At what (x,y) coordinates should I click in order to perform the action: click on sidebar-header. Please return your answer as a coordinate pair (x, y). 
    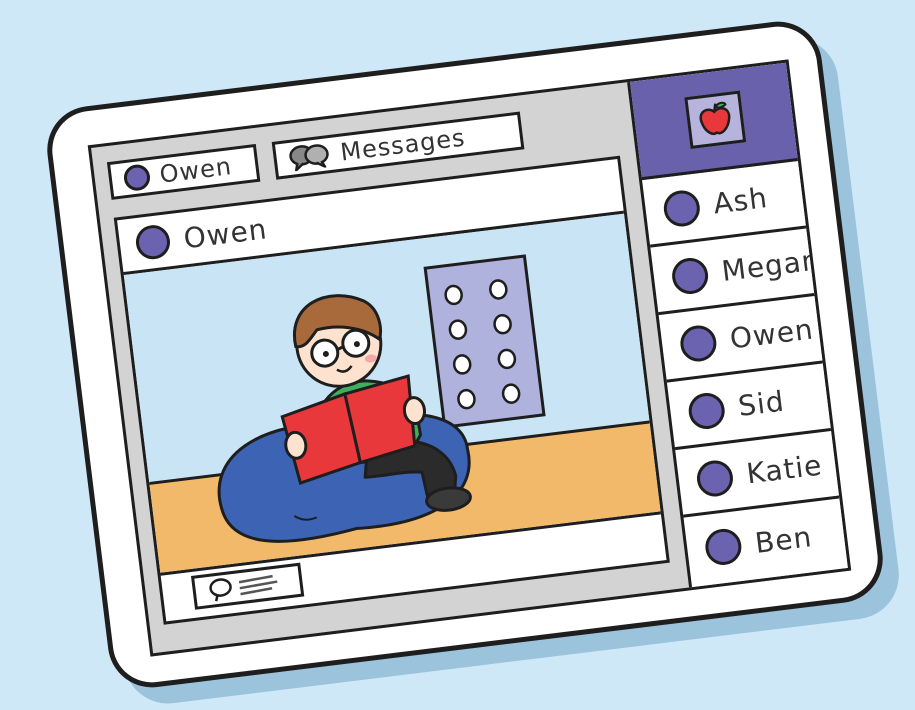
    Looking at the image, I should click on (715, 121).